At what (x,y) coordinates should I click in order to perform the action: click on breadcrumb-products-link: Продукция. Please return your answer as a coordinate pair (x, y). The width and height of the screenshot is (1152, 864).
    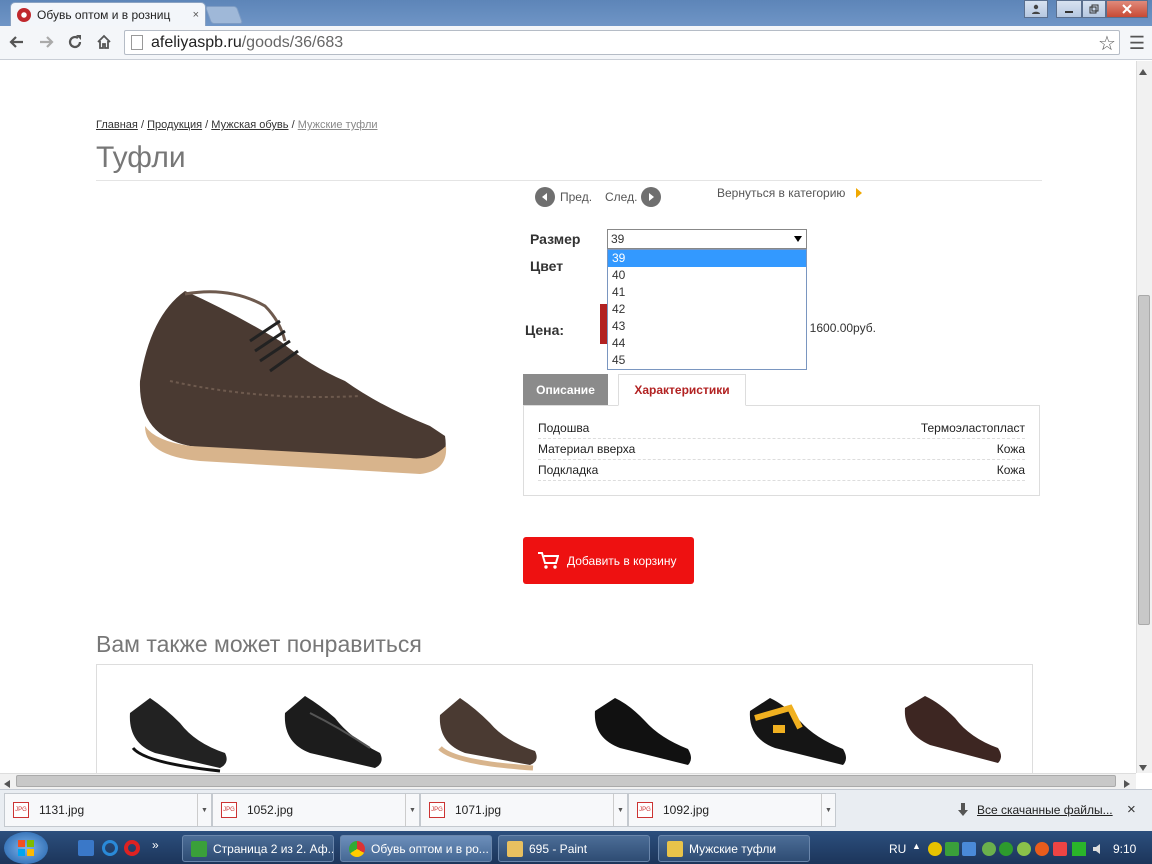
    Looking at the image, I should click on (174, 125).